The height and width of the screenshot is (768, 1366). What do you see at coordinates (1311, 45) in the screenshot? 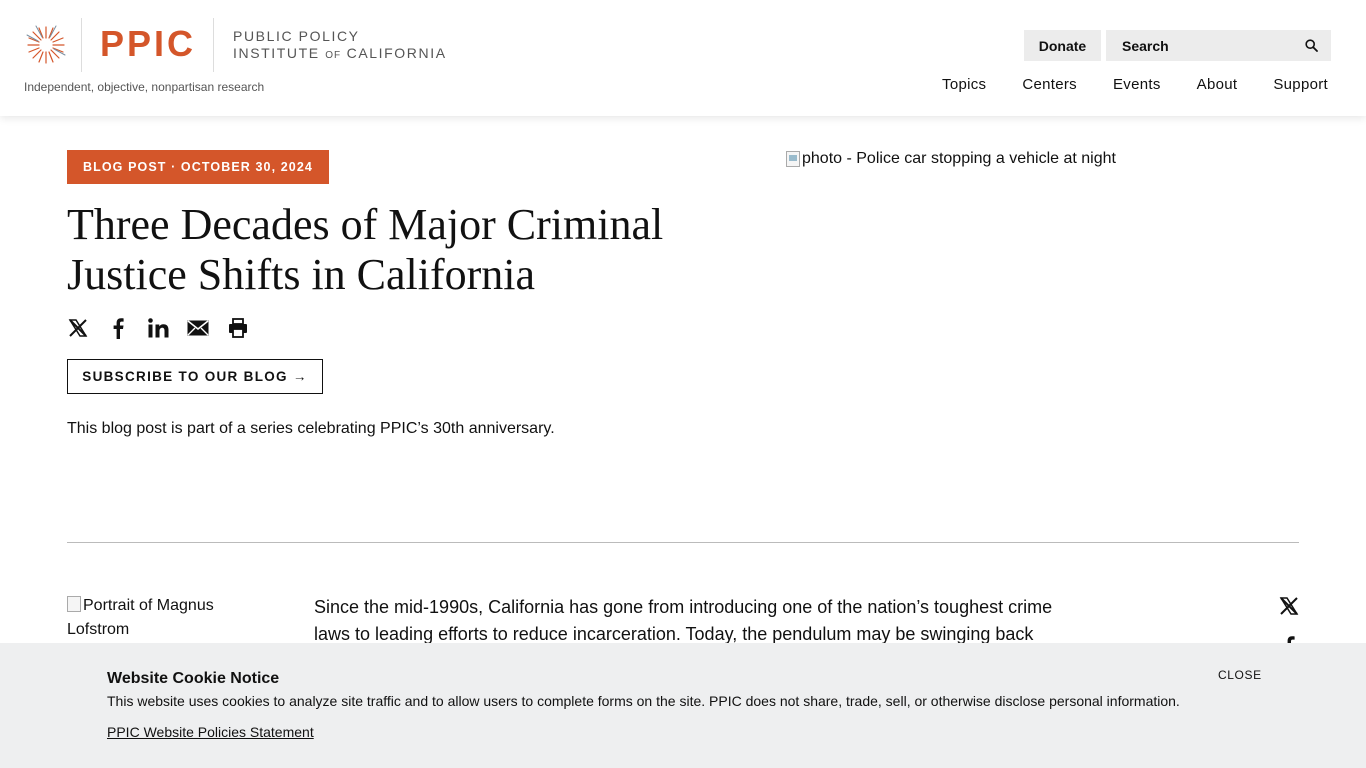
I see `search-icon` at bounding box center [1311, 45].